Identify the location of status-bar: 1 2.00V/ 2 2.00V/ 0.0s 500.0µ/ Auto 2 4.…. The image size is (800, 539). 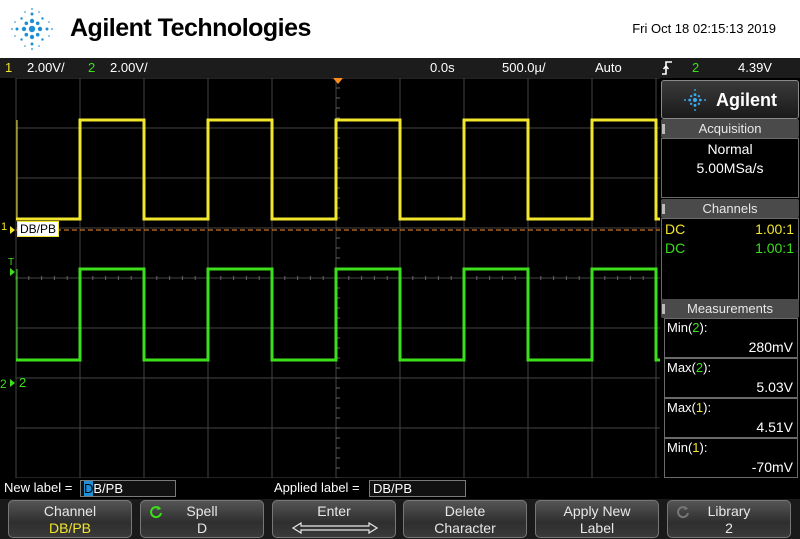
(400, 68).